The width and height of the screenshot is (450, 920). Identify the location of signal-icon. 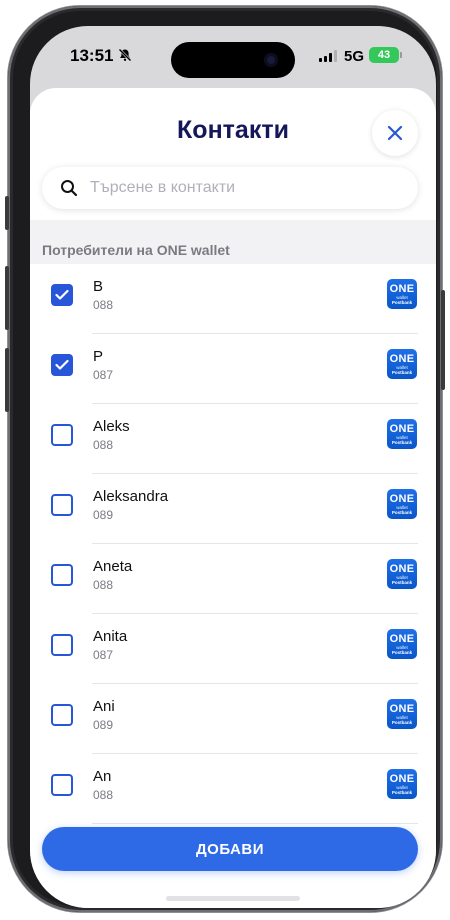
(328, 56).